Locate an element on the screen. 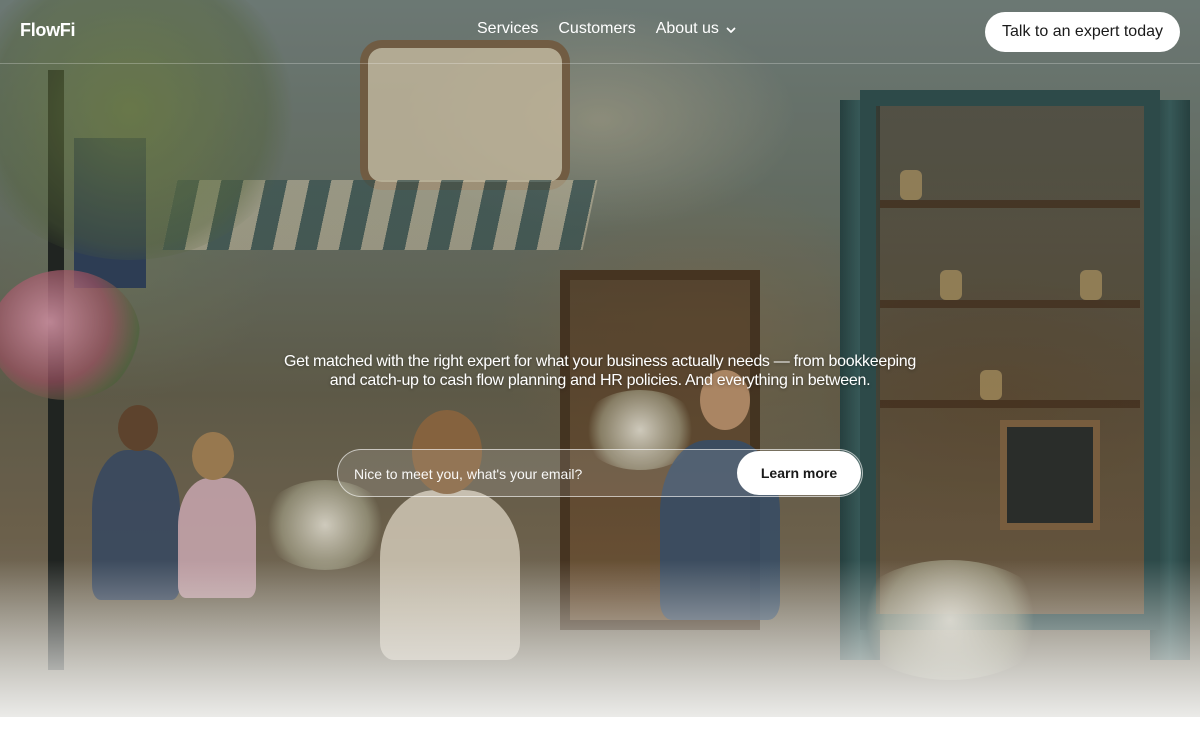  talk-to-expert-button: Talk to an expert today is located at coordinates (1082, 32).